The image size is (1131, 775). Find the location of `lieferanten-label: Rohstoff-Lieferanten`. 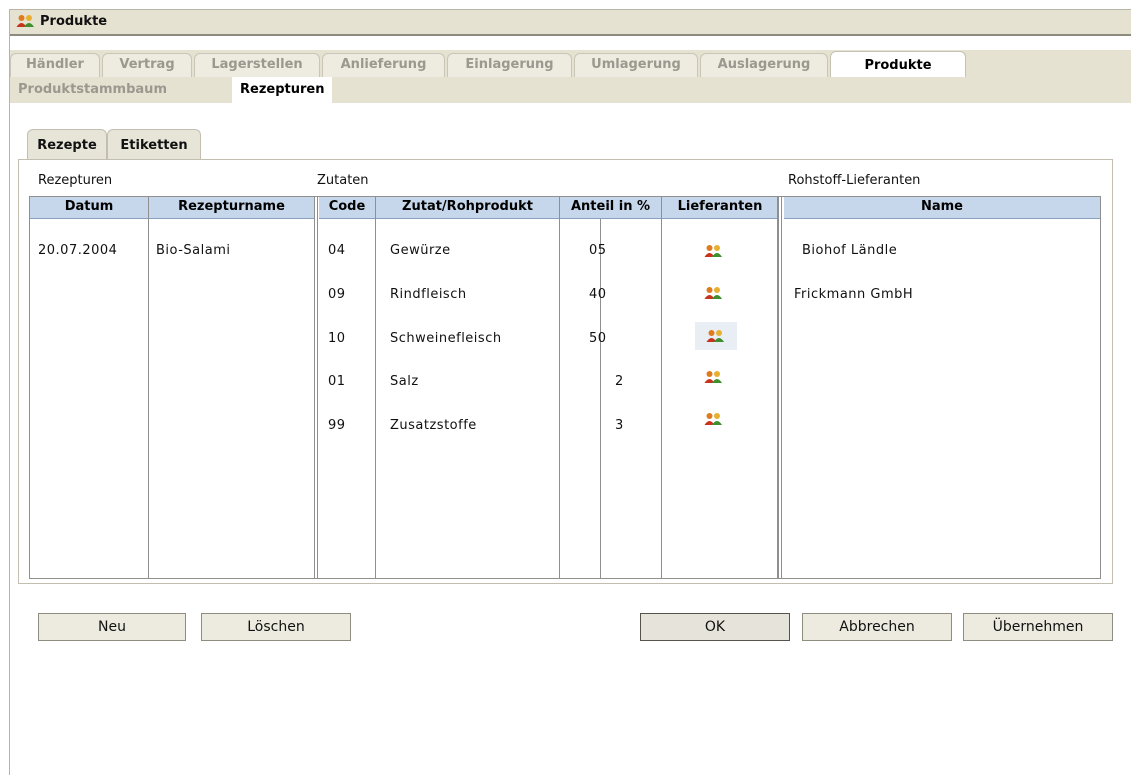

lieferanten-label: Rohstoff-Lieferanten is located at coordinates (854, 180).